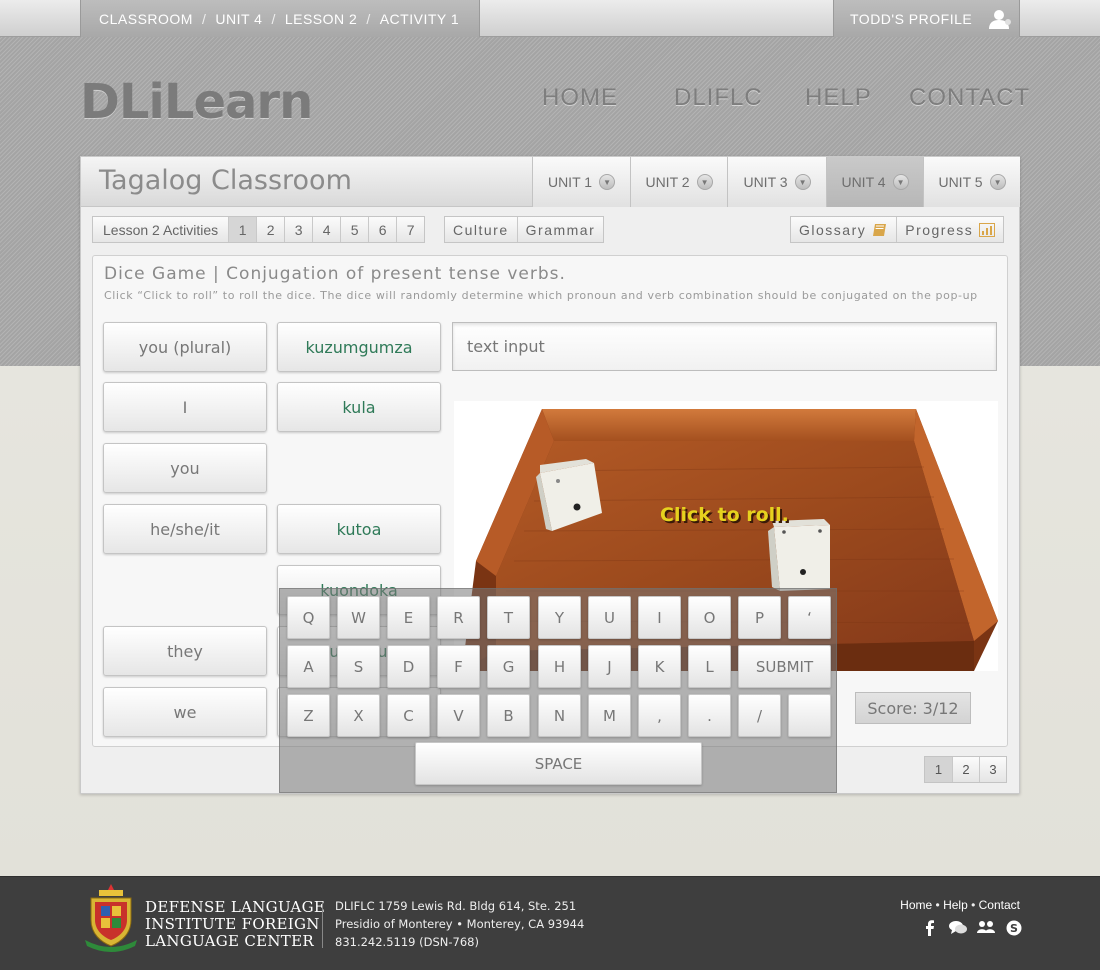 The height and width of the screenshot is (970, 1100). I want to click on grammar-link: Grammar, so click(560, 229).